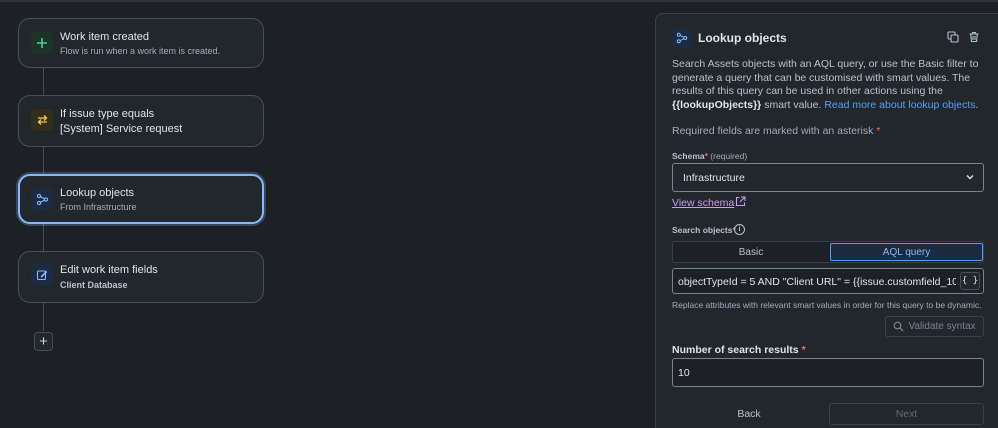 Image resolution: width=998 pixels, height=428 pixels. I want to click on add-step-button: +, so click(43, 341).